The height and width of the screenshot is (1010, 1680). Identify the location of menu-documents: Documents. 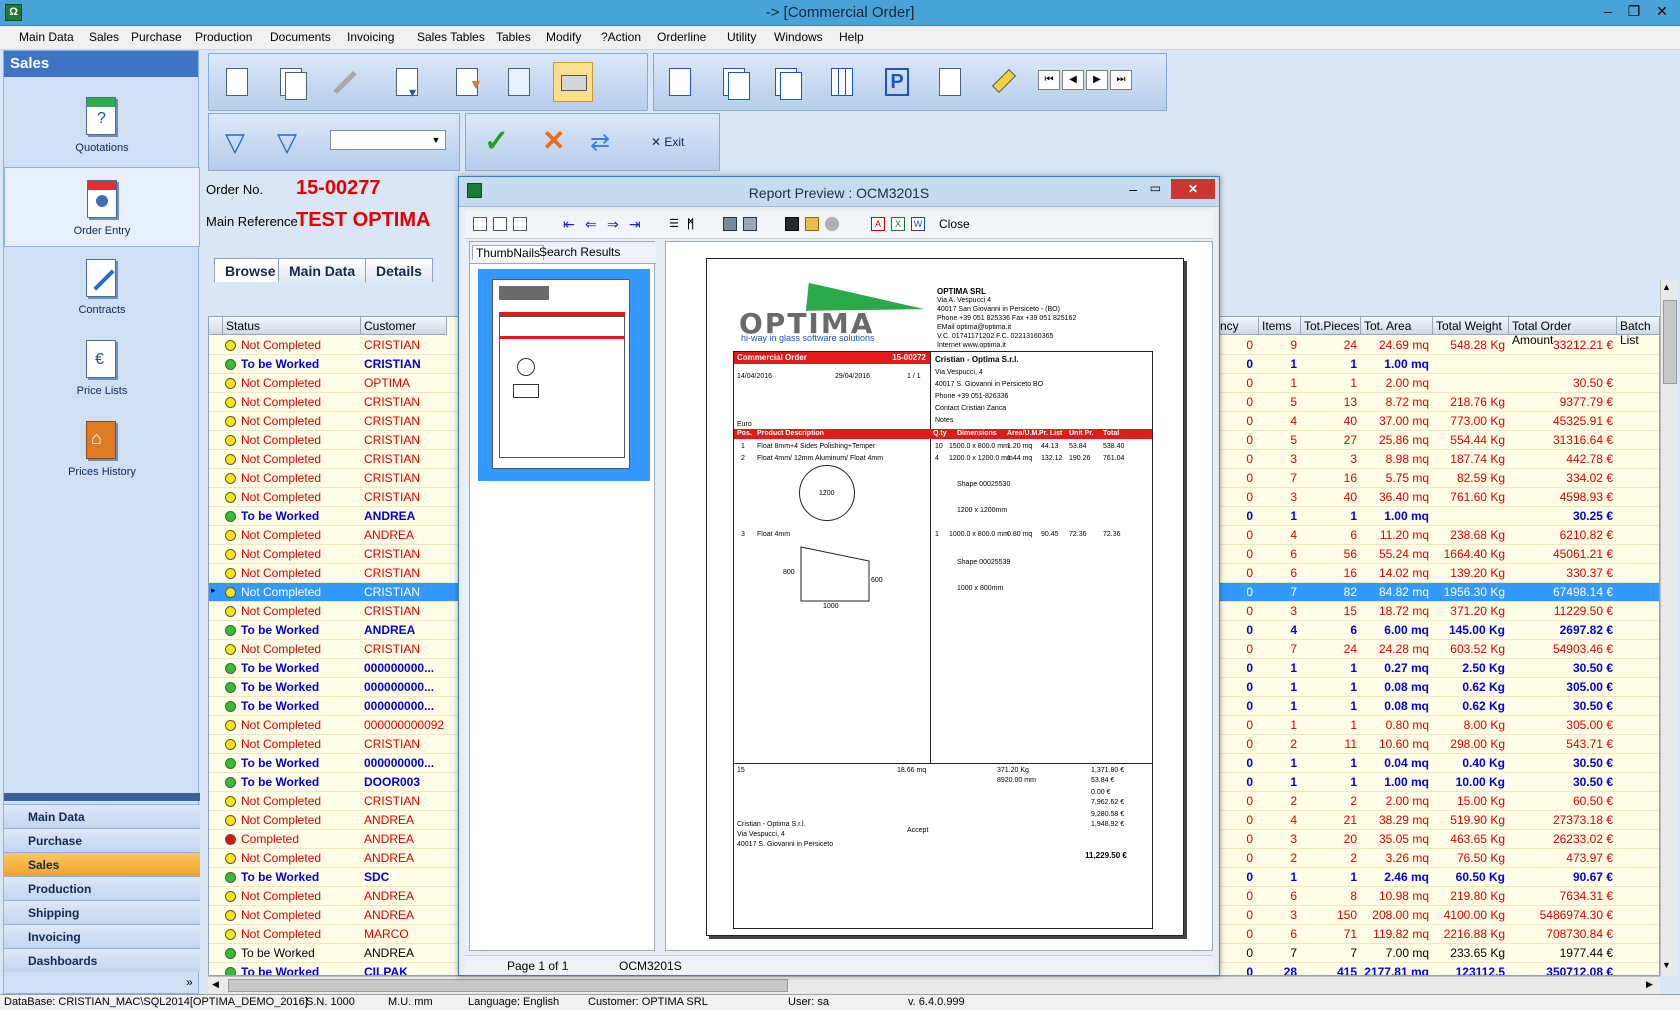
(300, 37).